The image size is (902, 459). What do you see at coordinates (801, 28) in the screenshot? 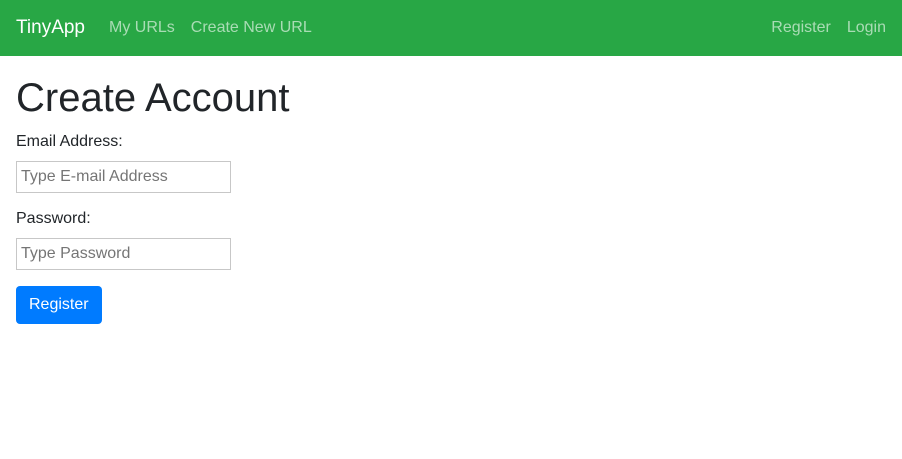
I see `nav-link-register: Register` at bounding box center [801, 28].